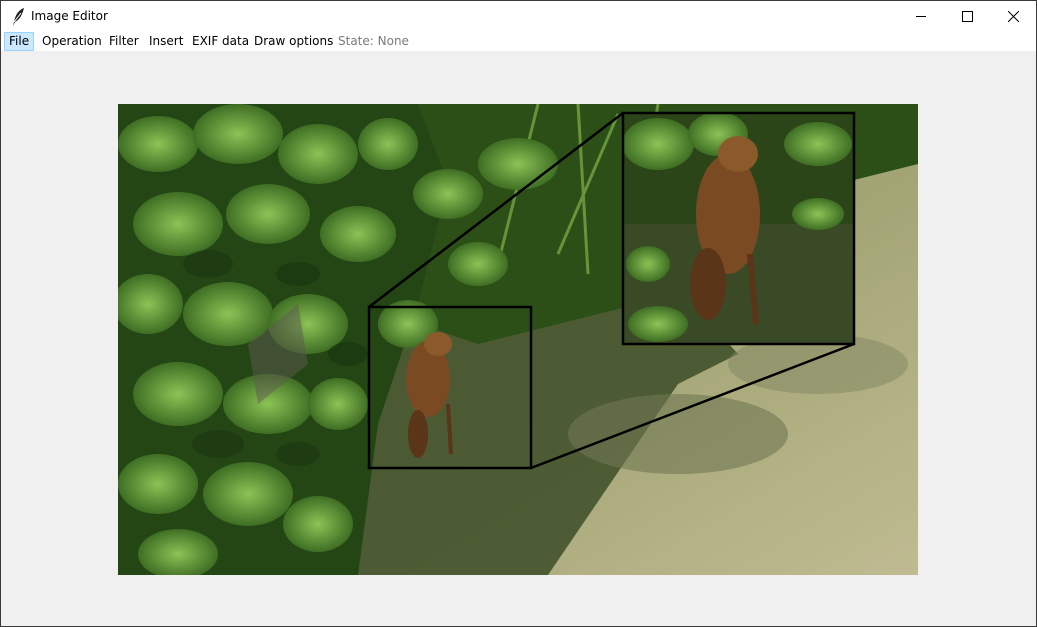  What do you see at coordinates (220, 41) in the screenshot?
I see `menu-exif-data: EXIF data` at bounding box center [220, 41].